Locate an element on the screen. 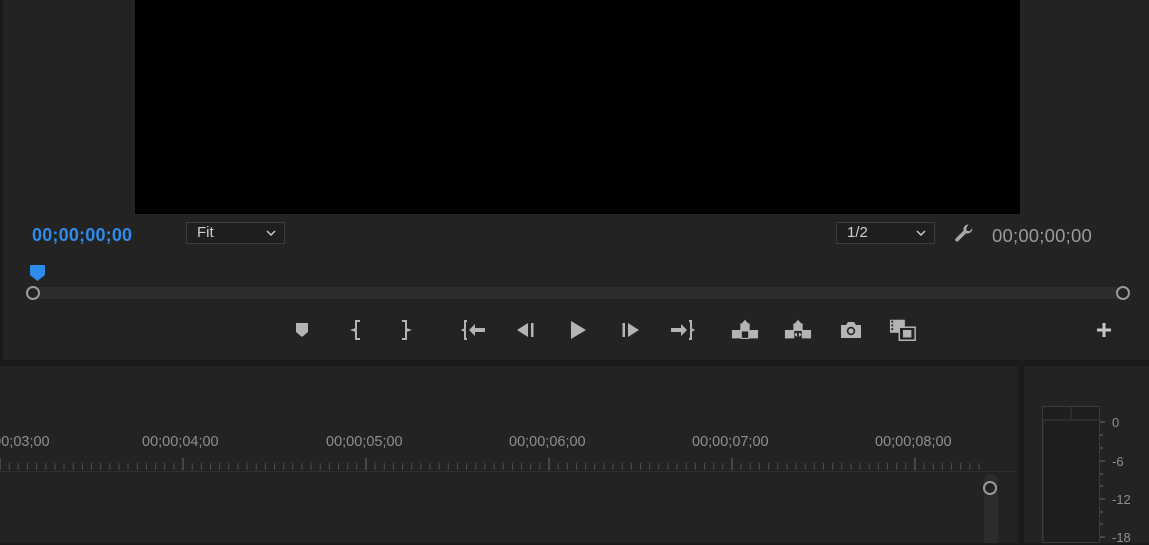  extract-button is located at coordinates (798, 330).